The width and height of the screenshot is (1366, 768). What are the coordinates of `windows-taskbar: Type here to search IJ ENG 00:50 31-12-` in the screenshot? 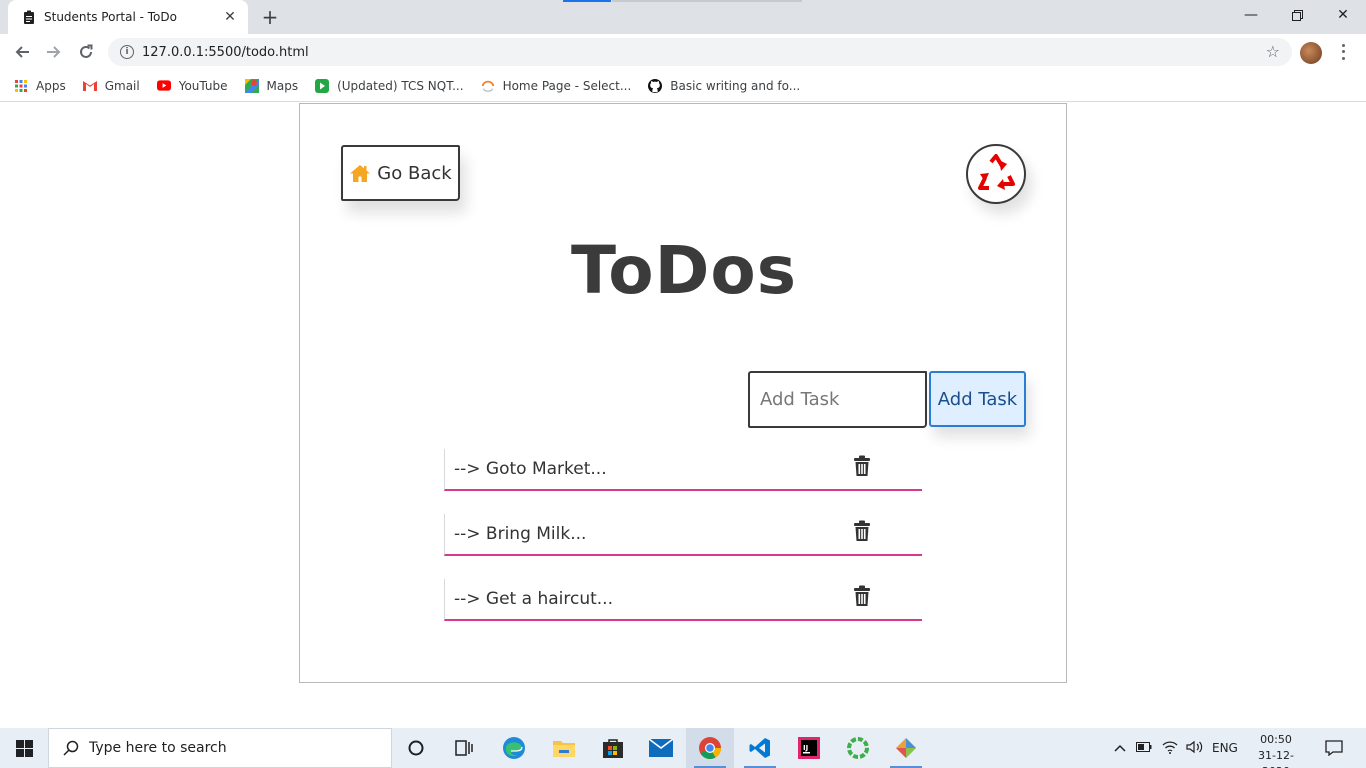 It's located at (683, 748).